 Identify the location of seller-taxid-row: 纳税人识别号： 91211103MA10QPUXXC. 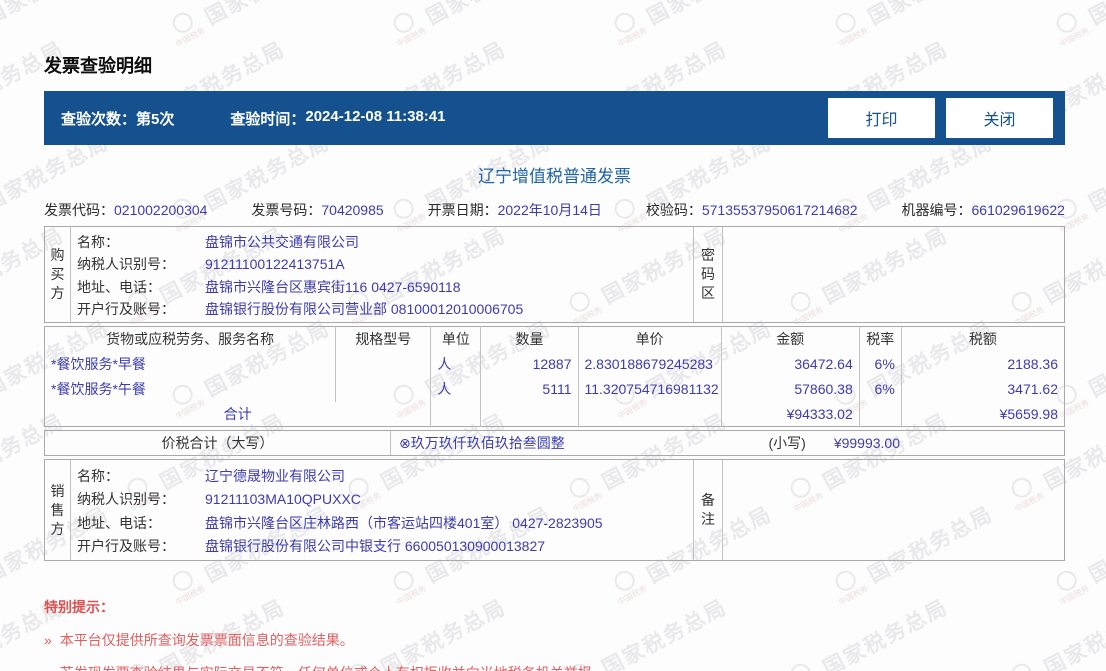
(219, 499).